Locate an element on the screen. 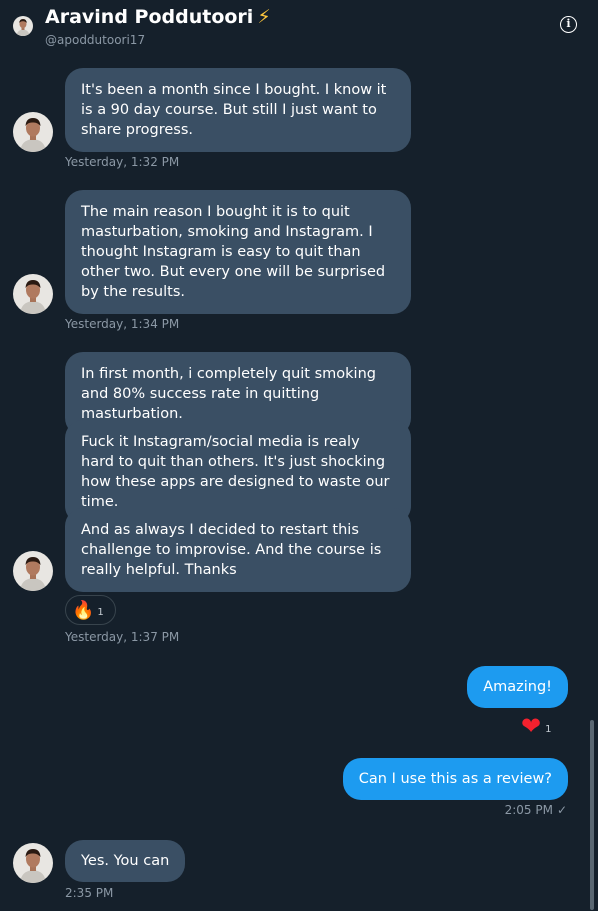 Image resolution: width=598 pixels, height=911 pixels. conversation-header: Aravind Poddutoori ⚡ @apoddutoori17 i is located at coordinates (299, 27).